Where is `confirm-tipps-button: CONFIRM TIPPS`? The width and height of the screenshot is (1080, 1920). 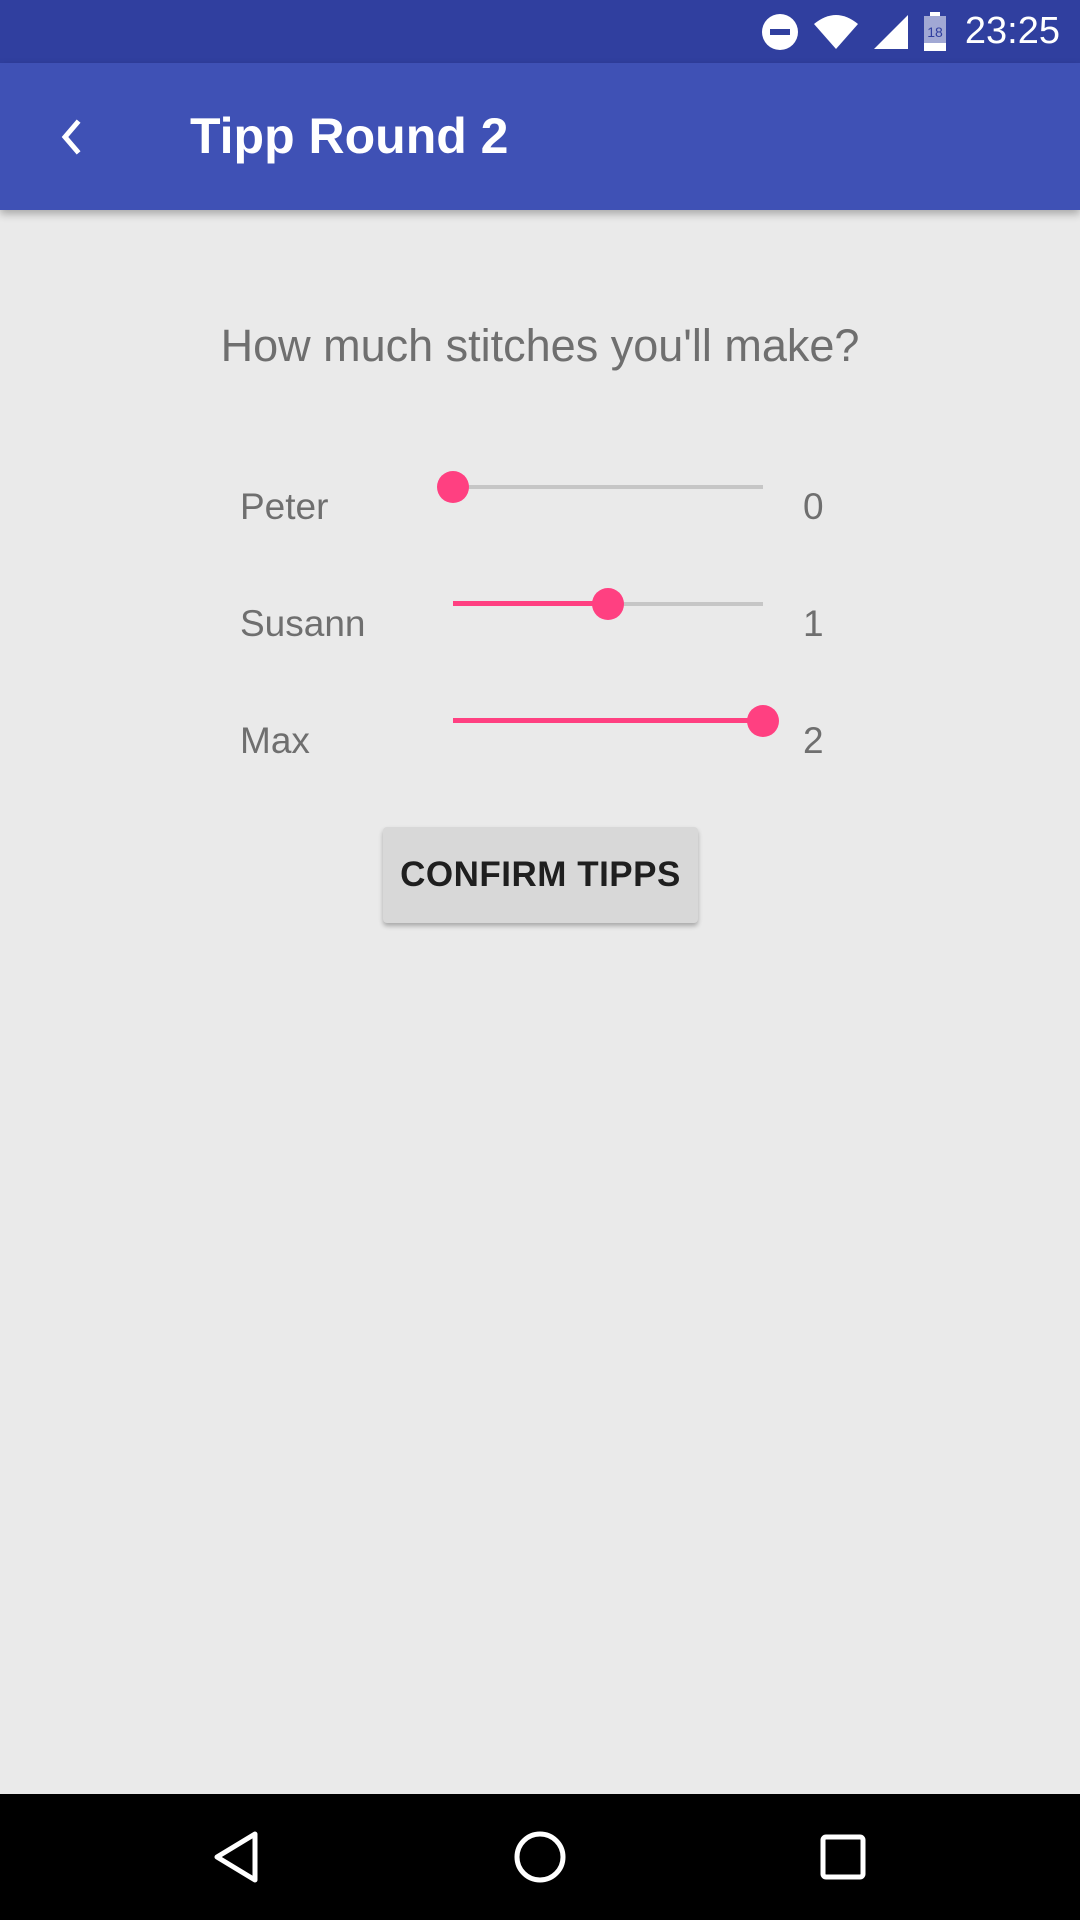 confirm-tipps-button: CONFIRM TIPPS is located at coordinates (540, 875).